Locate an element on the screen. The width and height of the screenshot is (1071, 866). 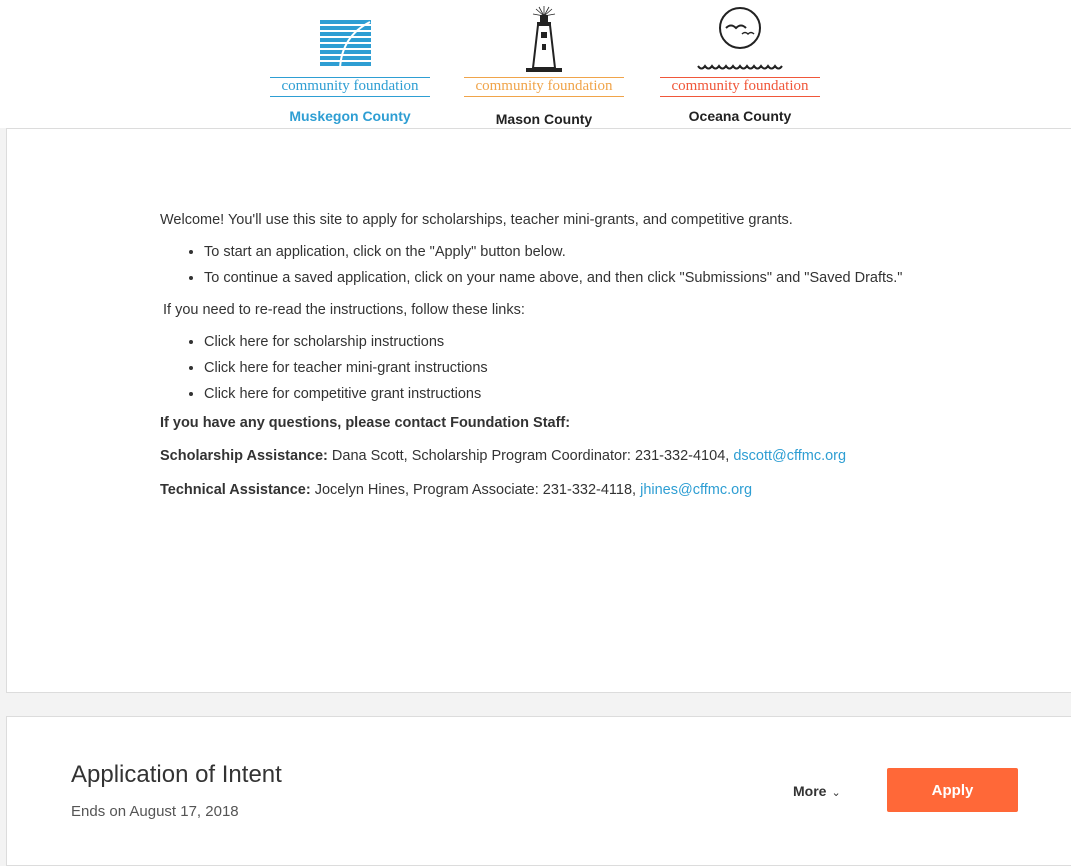
muskegon-logo: community foundation Muskegon County is located at coordinates (350, 64).